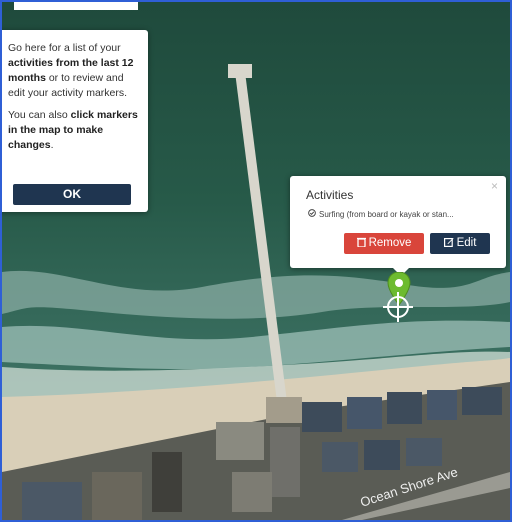 The height and width of the screenshot is (522, 512). I want to click on remove-button: Remove, so click(384, 243).